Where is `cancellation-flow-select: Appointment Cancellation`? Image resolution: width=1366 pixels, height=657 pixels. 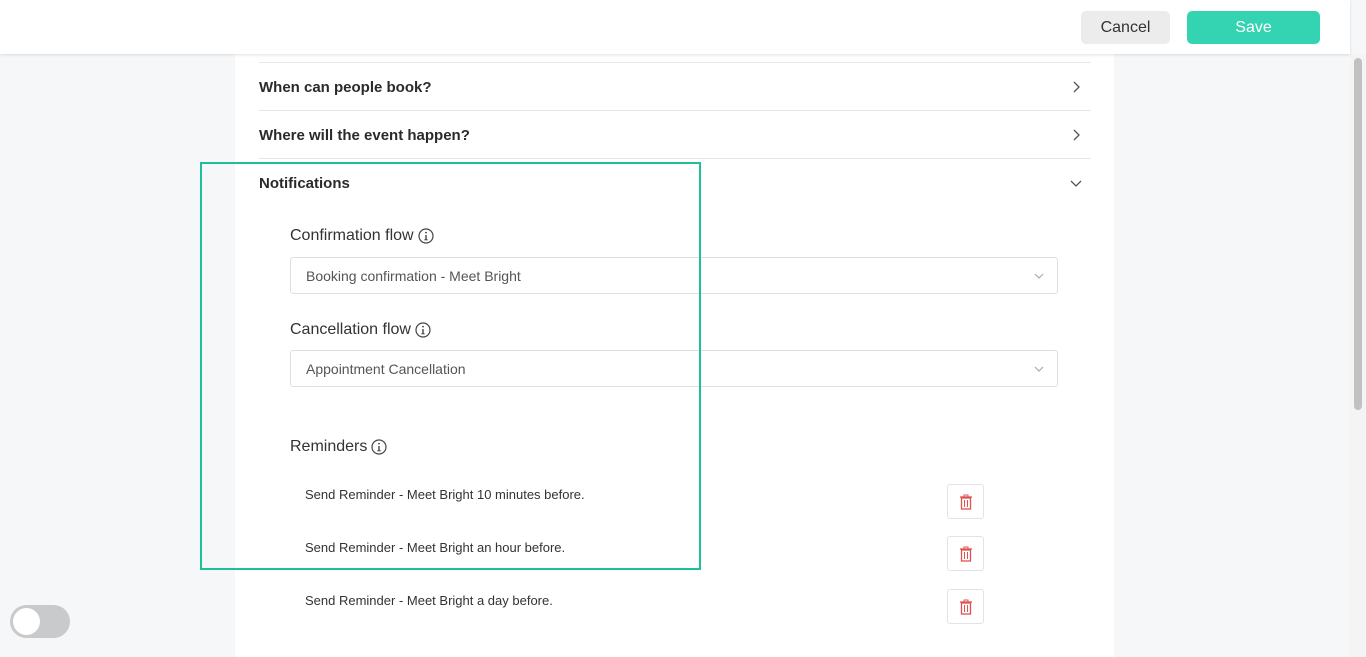
cancellation-flow-select: Appointment Cancellation is located at coordinates (674, 368).